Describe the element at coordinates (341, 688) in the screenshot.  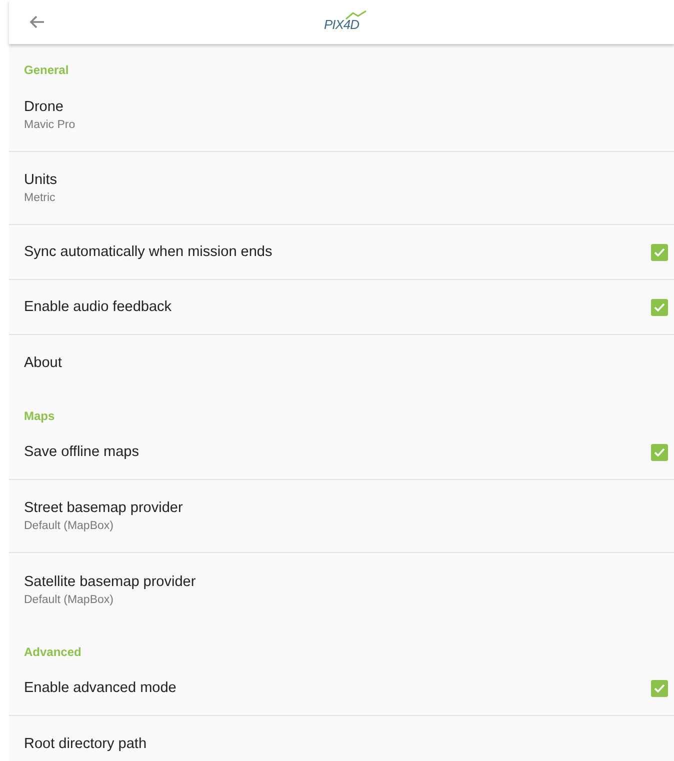
I see `settings-item: Enable advanced mode` at that location.